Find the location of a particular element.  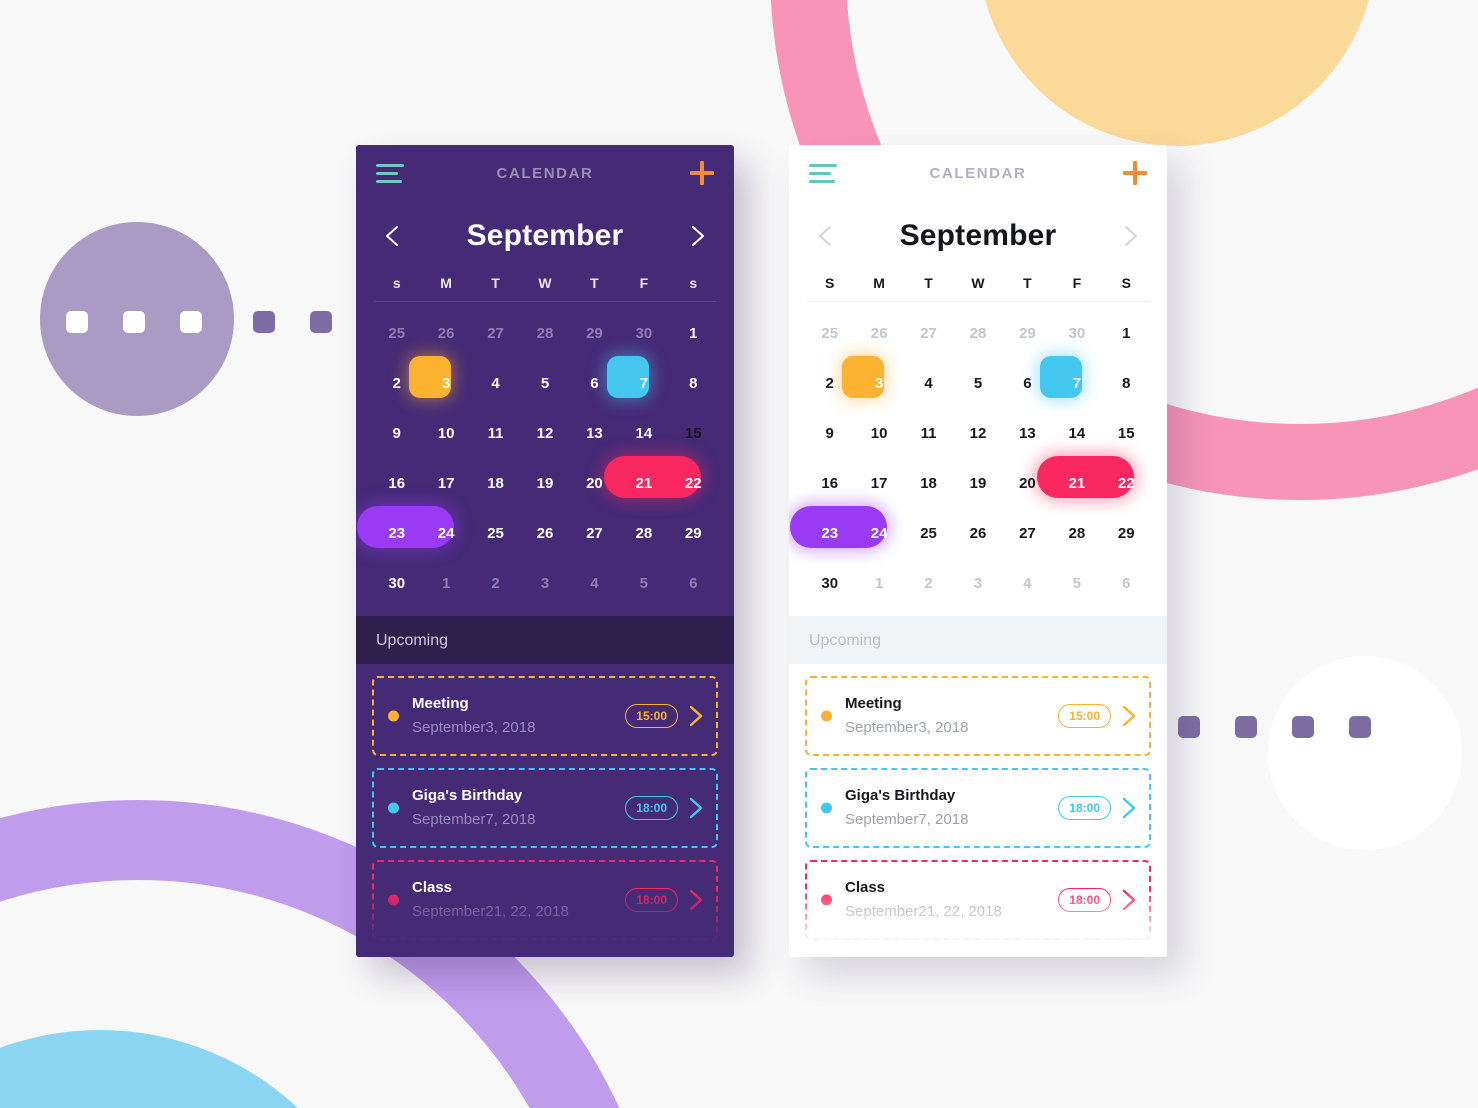

date-cell: 14 is located at coordinates (1076, 433).